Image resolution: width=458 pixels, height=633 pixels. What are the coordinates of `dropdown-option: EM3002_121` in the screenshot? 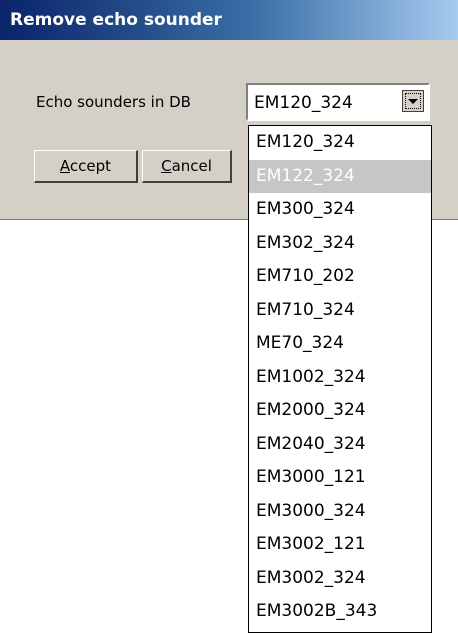 It's located at (340, 545).